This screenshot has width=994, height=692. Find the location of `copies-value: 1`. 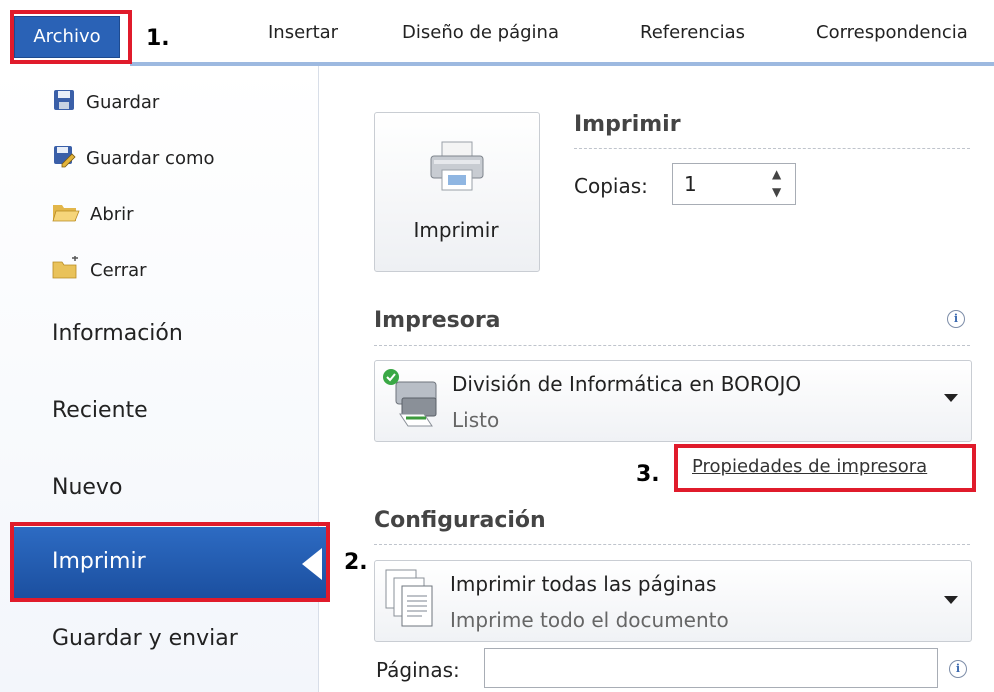

copies-value: 1 is located at coordinates (690, 184).